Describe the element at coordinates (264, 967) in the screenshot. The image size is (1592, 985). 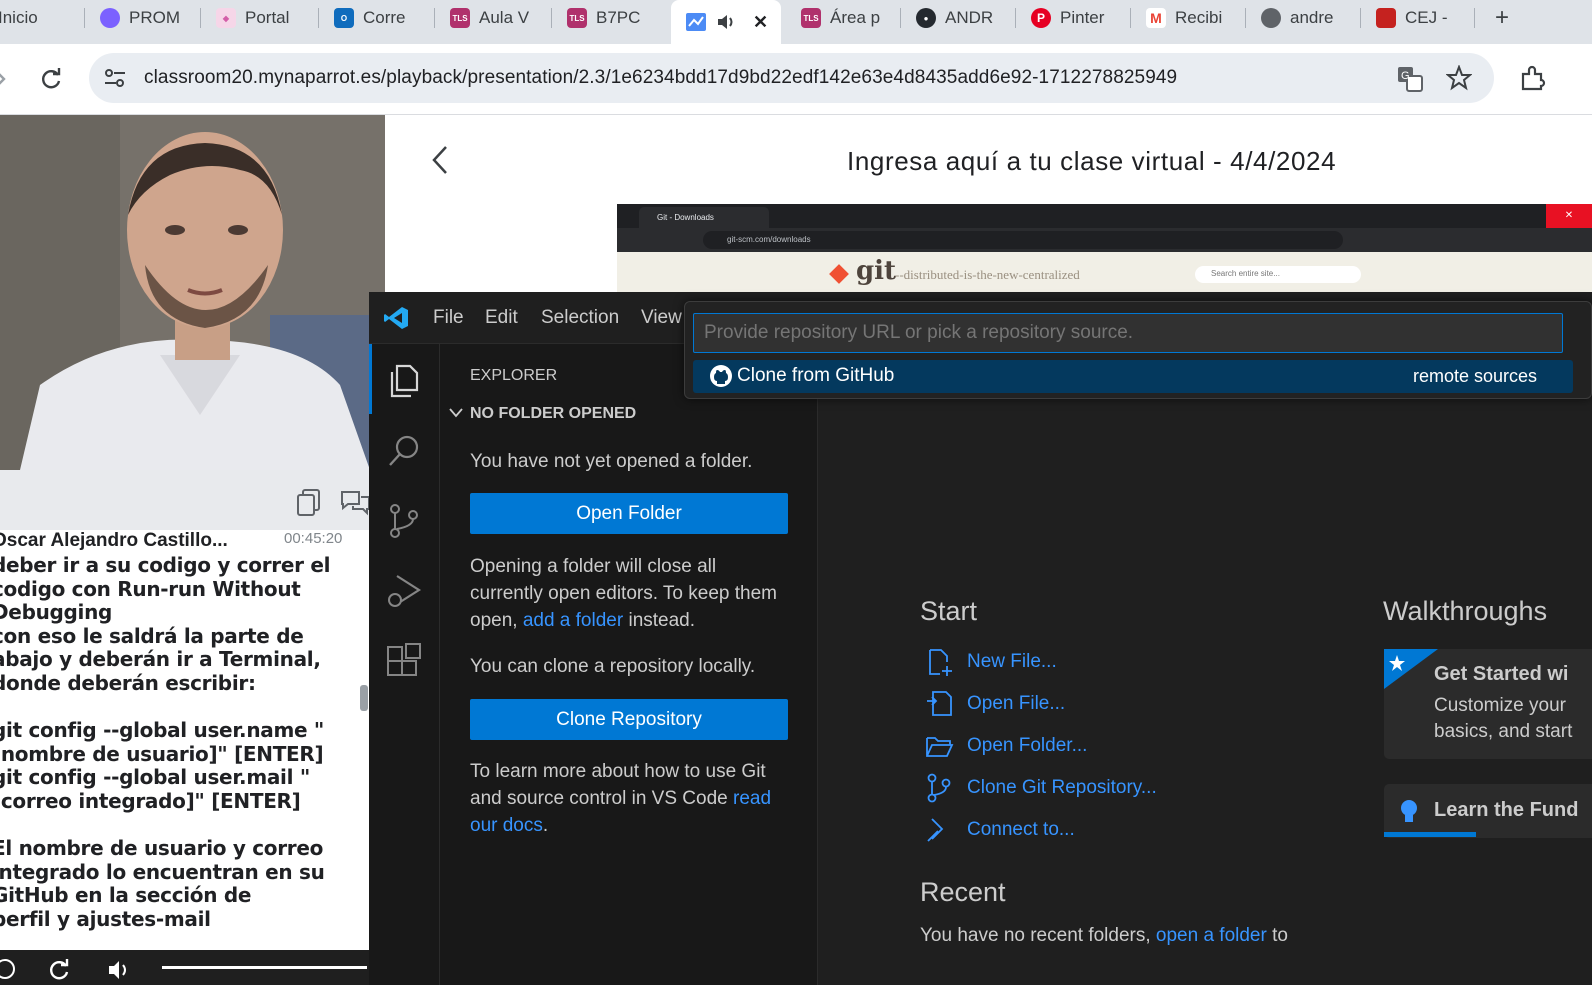
I see `volume-slider` at that location.